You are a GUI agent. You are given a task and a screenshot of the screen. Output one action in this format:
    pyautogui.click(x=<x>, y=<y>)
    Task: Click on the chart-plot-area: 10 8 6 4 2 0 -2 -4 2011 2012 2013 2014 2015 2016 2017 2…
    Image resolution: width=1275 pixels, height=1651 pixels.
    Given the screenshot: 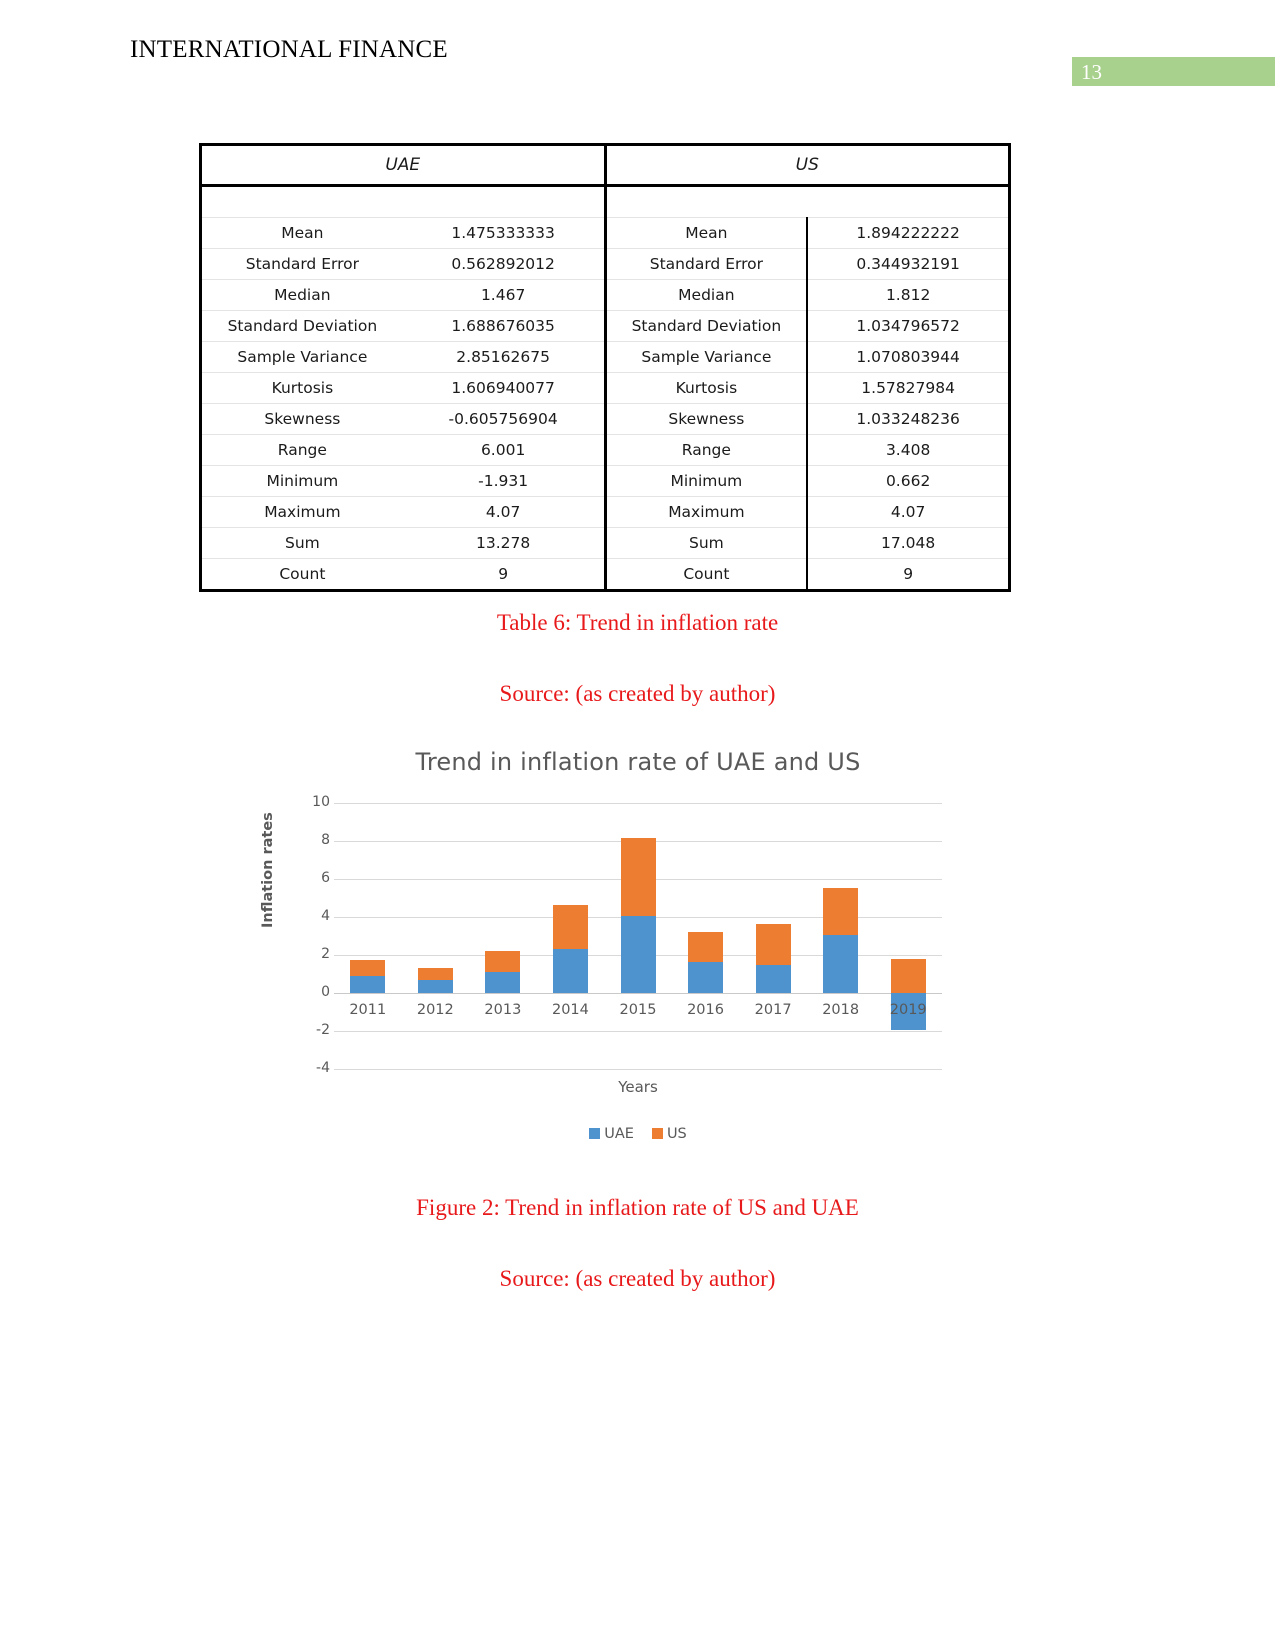 What is the action you would take?
    pyautogui.click(x=627, y=935)
    